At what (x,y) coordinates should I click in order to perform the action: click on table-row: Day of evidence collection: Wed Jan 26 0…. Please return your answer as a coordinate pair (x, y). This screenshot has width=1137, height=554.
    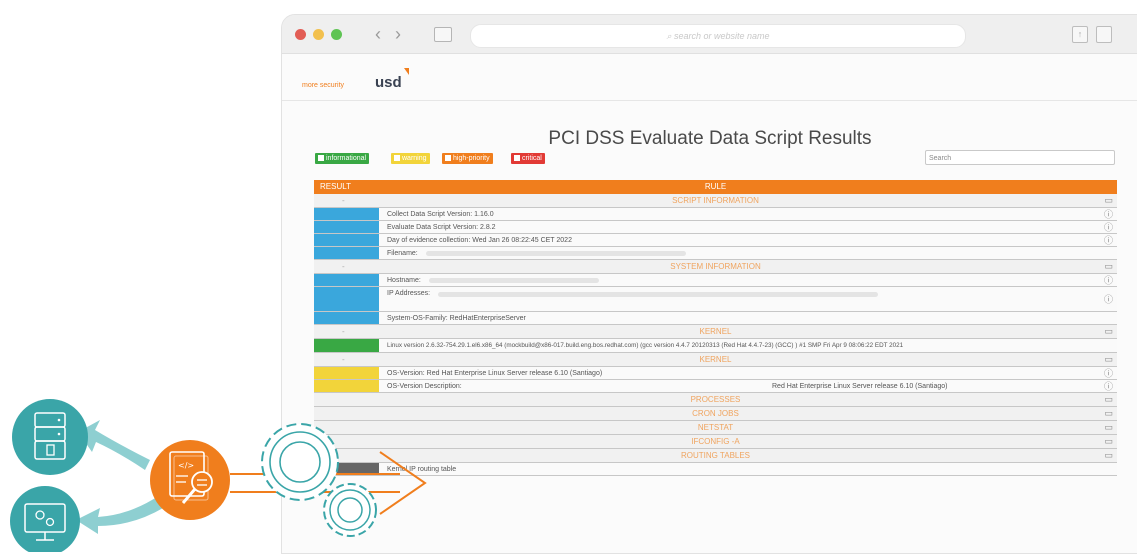
    Looking at the image, I should click on (715, 240).